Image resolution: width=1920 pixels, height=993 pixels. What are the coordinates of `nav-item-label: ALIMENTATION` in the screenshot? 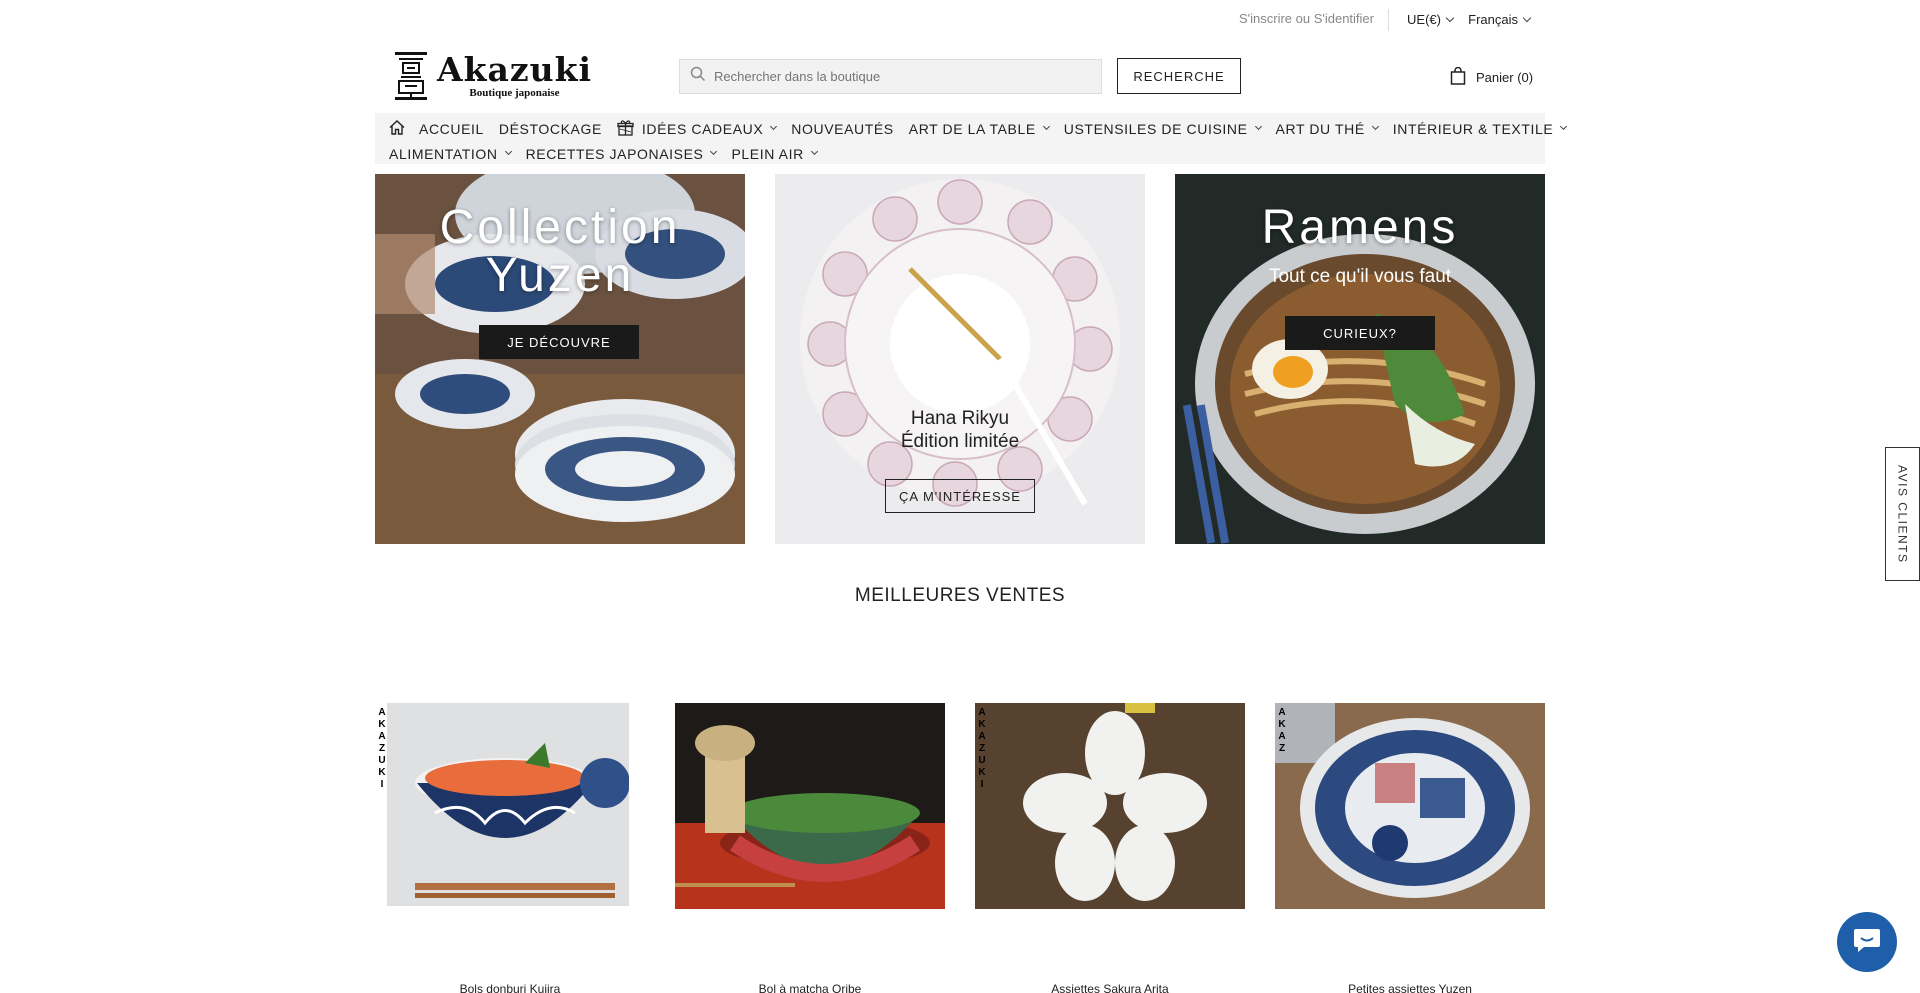 It's located at (443, 153).